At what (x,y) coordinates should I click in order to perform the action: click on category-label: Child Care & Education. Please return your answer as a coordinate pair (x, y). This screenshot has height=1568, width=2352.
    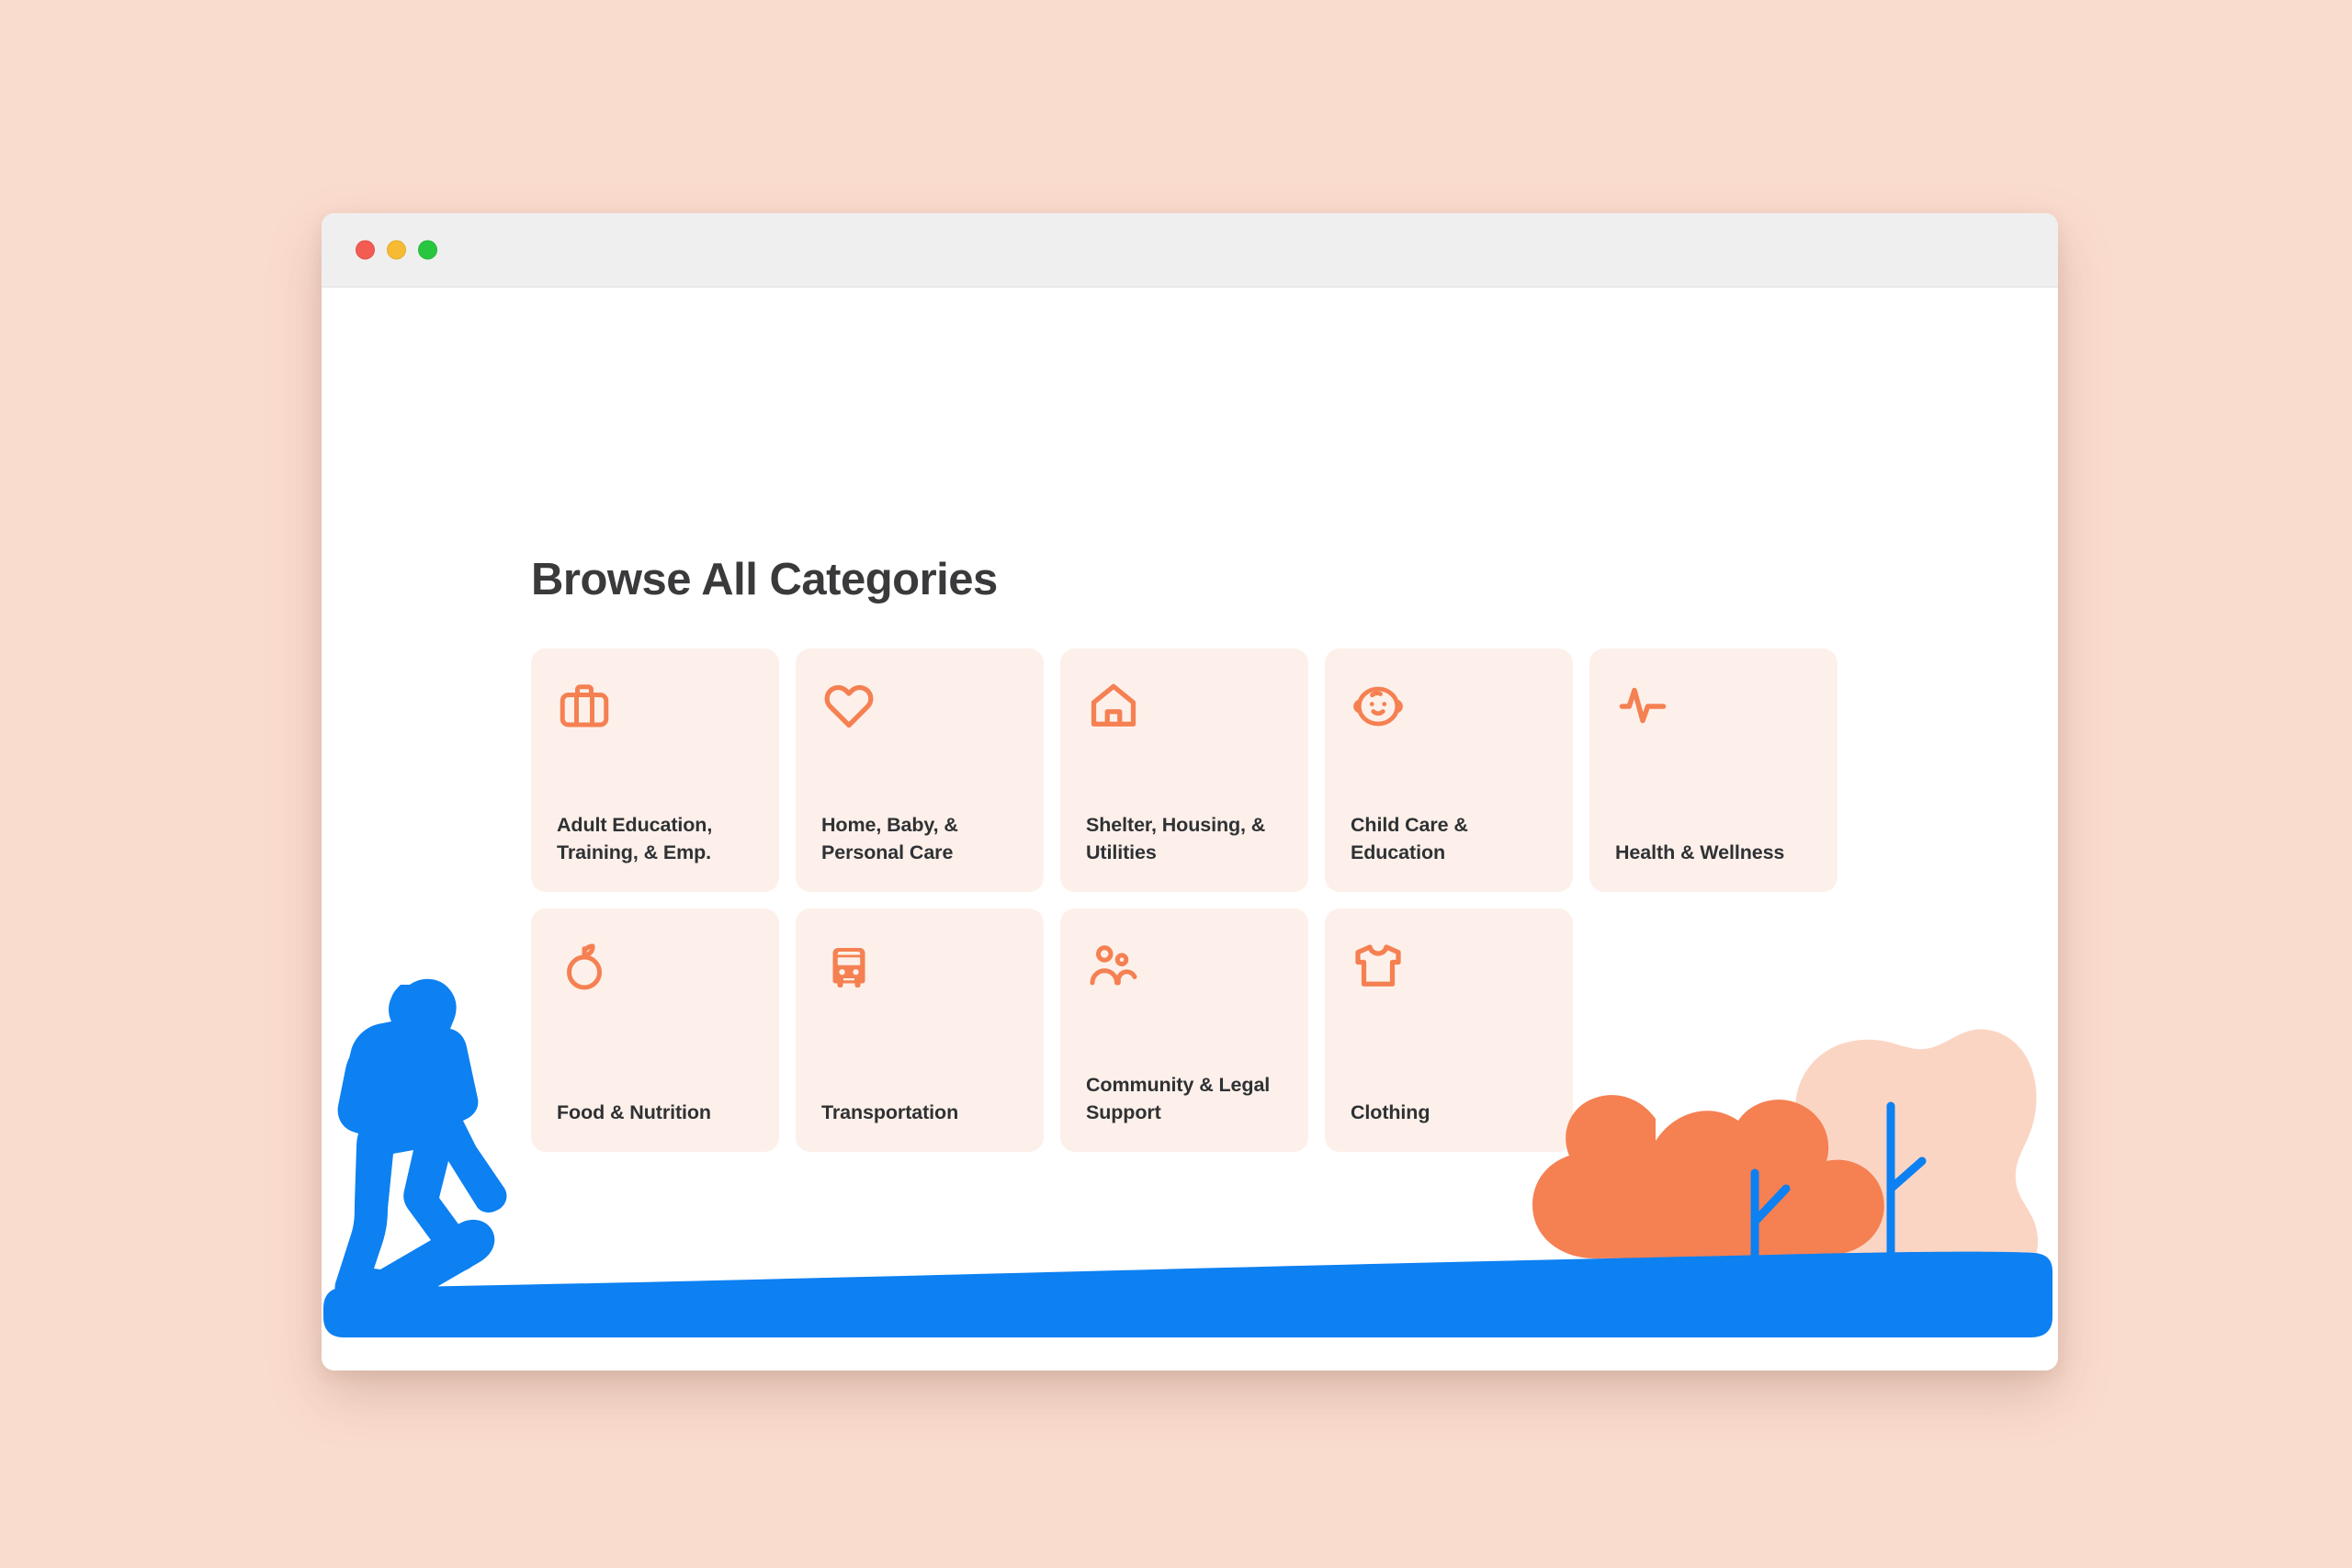
    Looking at the image, I should click on (1409, 838).